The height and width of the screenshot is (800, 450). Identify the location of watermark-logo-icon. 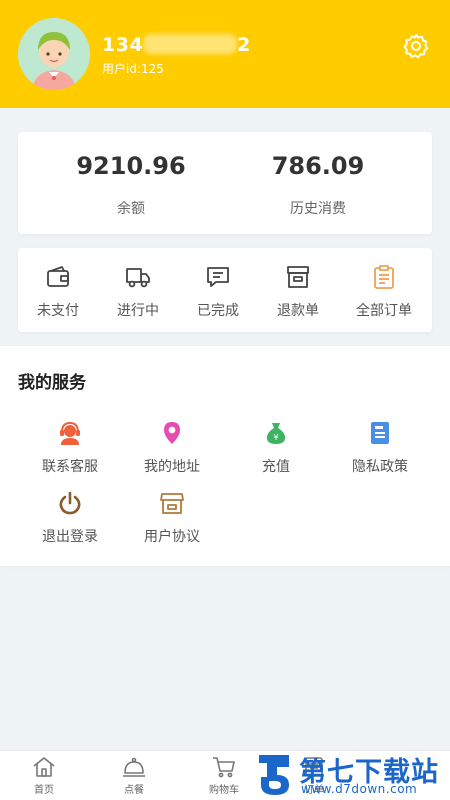
(274, 775).